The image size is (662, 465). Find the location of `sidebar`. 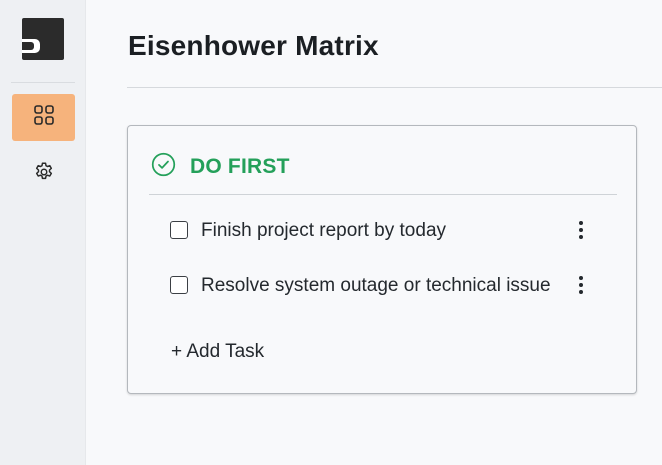

sidebar is located at coordinates (43, 232).